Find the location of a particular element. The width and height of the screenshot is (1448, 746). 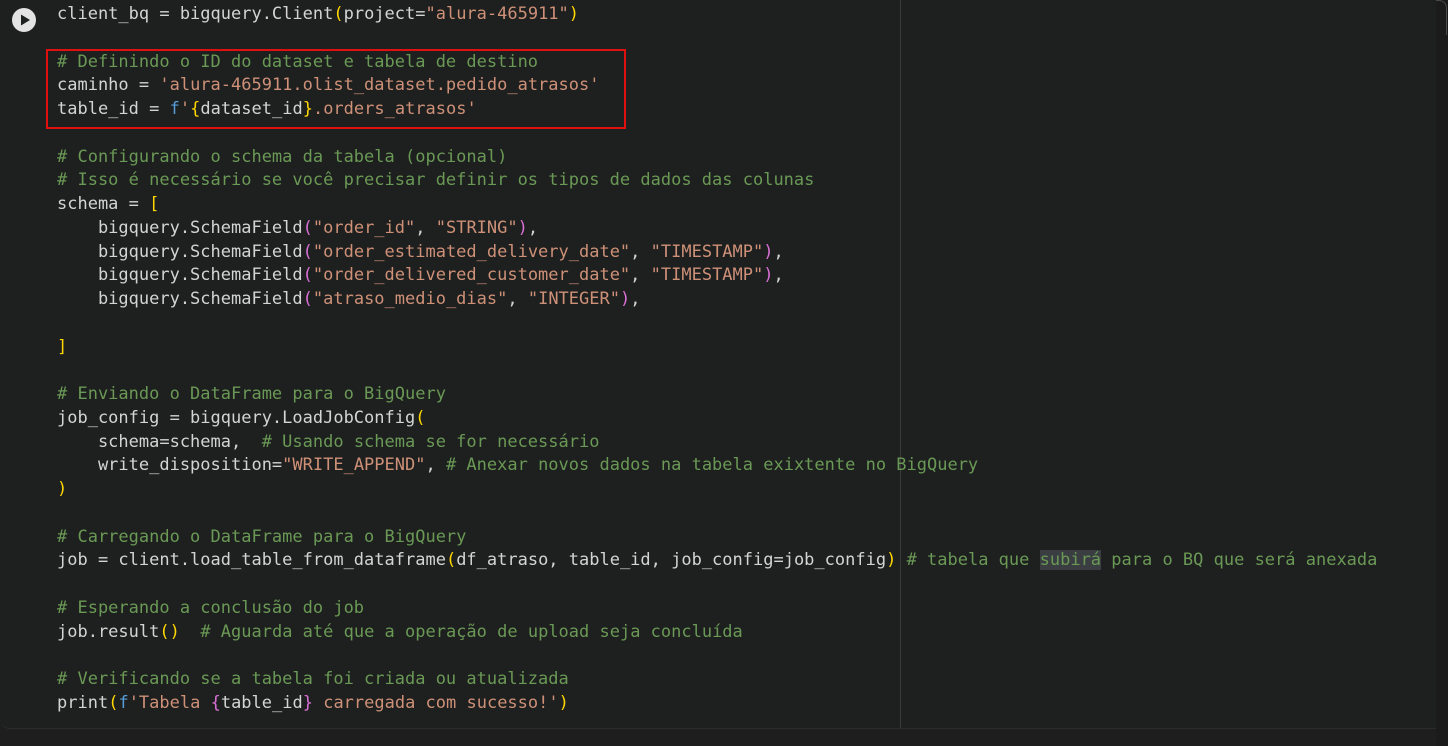

scroll-corner is located at coordinates (1441, 17).